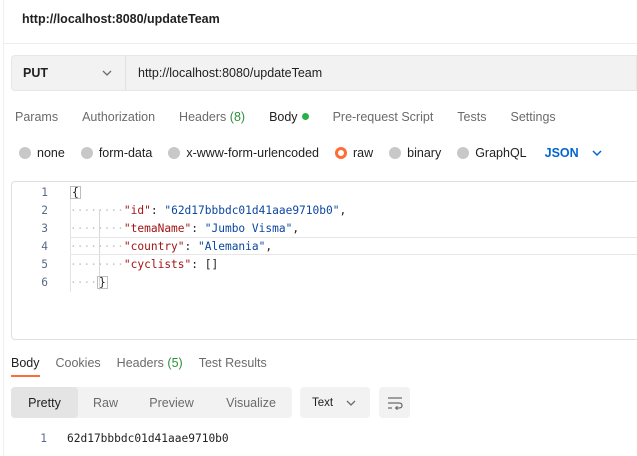  What do you see at coordinates (171, 402) in the screenshot?
I see `view-preview-button: Preview` at bounding box center [171, 402].